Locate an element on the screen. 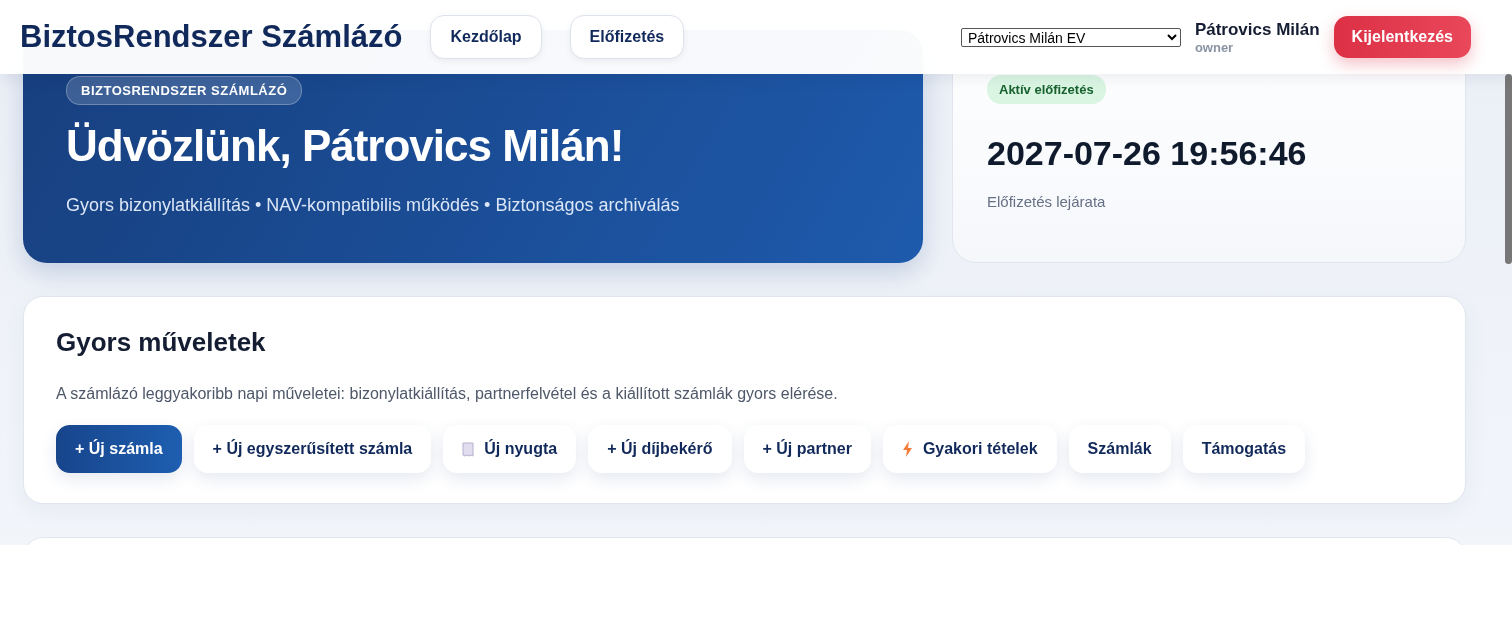  expiry-date: 2027-07-26 19:56:46 is located at coordinates (1147, 153).